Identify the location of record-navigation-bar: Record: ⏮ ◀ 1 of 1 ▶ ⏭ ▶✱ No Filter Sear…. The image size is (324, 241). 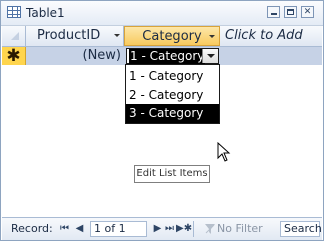
(162, 228).